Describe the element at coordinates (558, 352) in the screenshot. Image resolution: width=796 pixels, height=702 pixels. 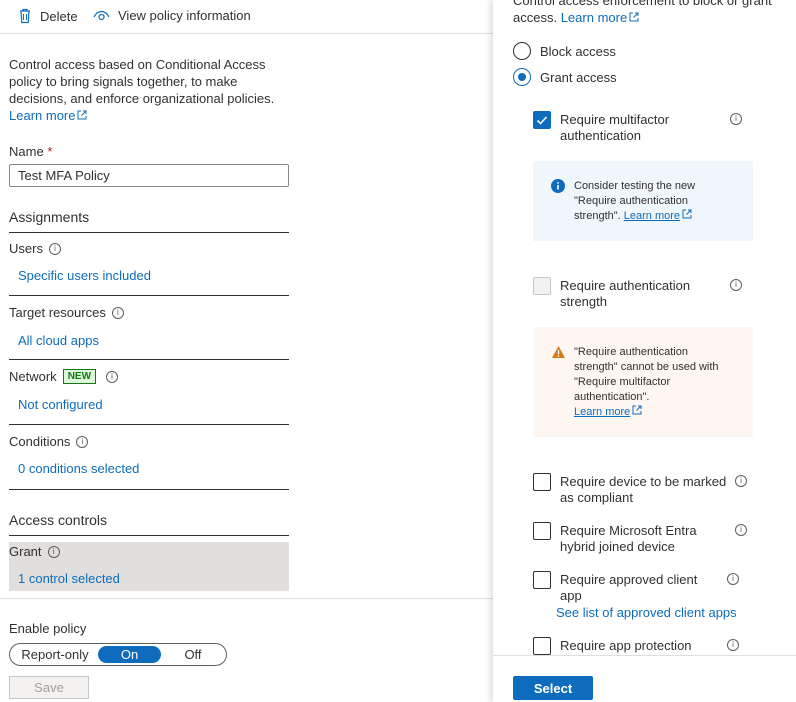
I see `warning-icon` at that location.